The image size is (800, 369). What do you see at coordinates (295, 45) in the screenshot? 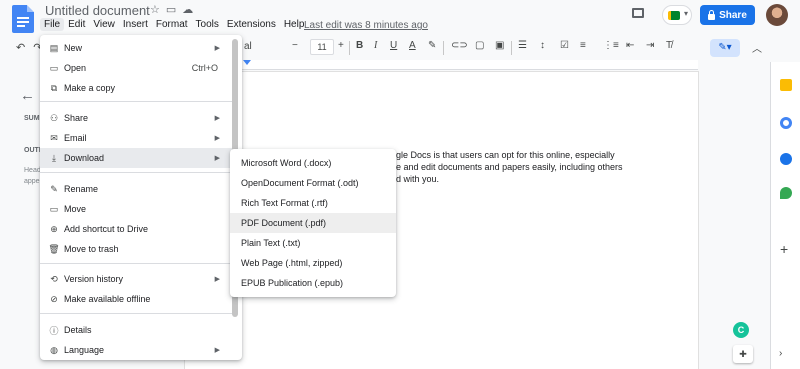
I see `font-size-decrease-icon: −` at bounding box center [295, 45].